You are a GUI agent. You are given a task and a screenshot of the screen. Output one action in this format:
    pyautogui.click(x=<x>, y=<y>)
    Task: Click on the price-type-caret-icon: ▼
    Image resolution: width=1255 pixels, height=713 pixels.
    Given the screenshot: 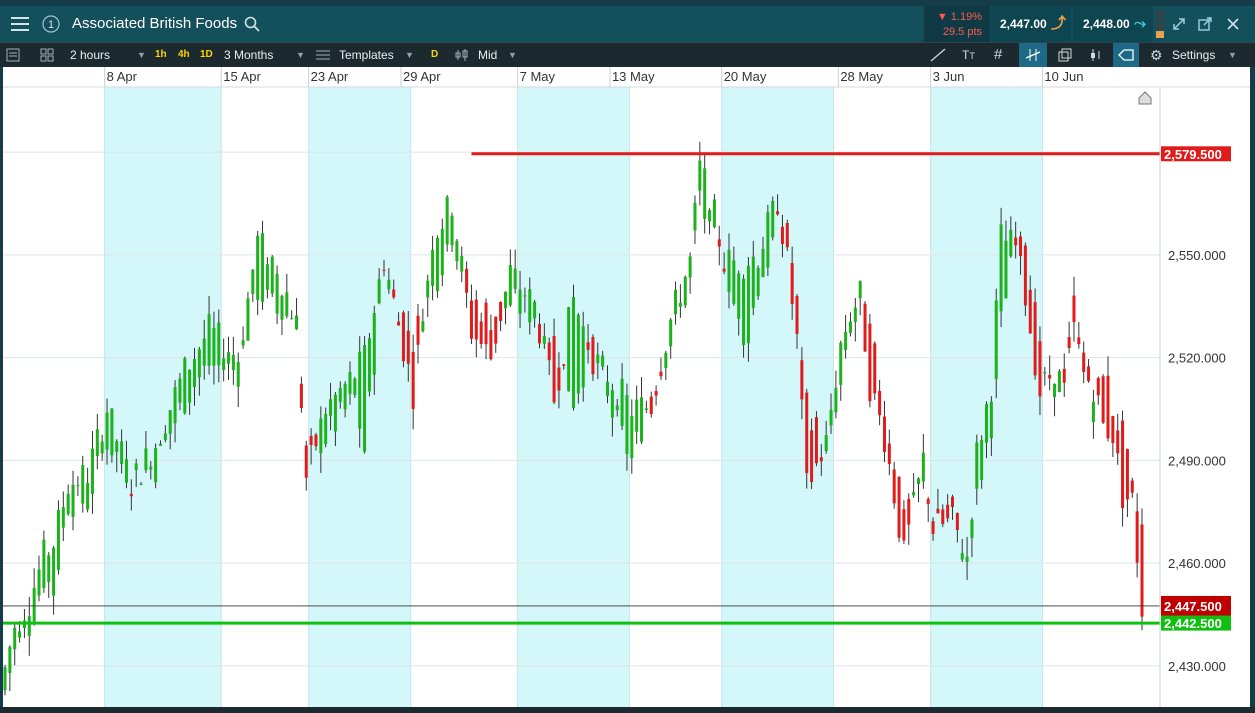 What is the action you would take?
    pyautogui.click(x=512, y=55)
    